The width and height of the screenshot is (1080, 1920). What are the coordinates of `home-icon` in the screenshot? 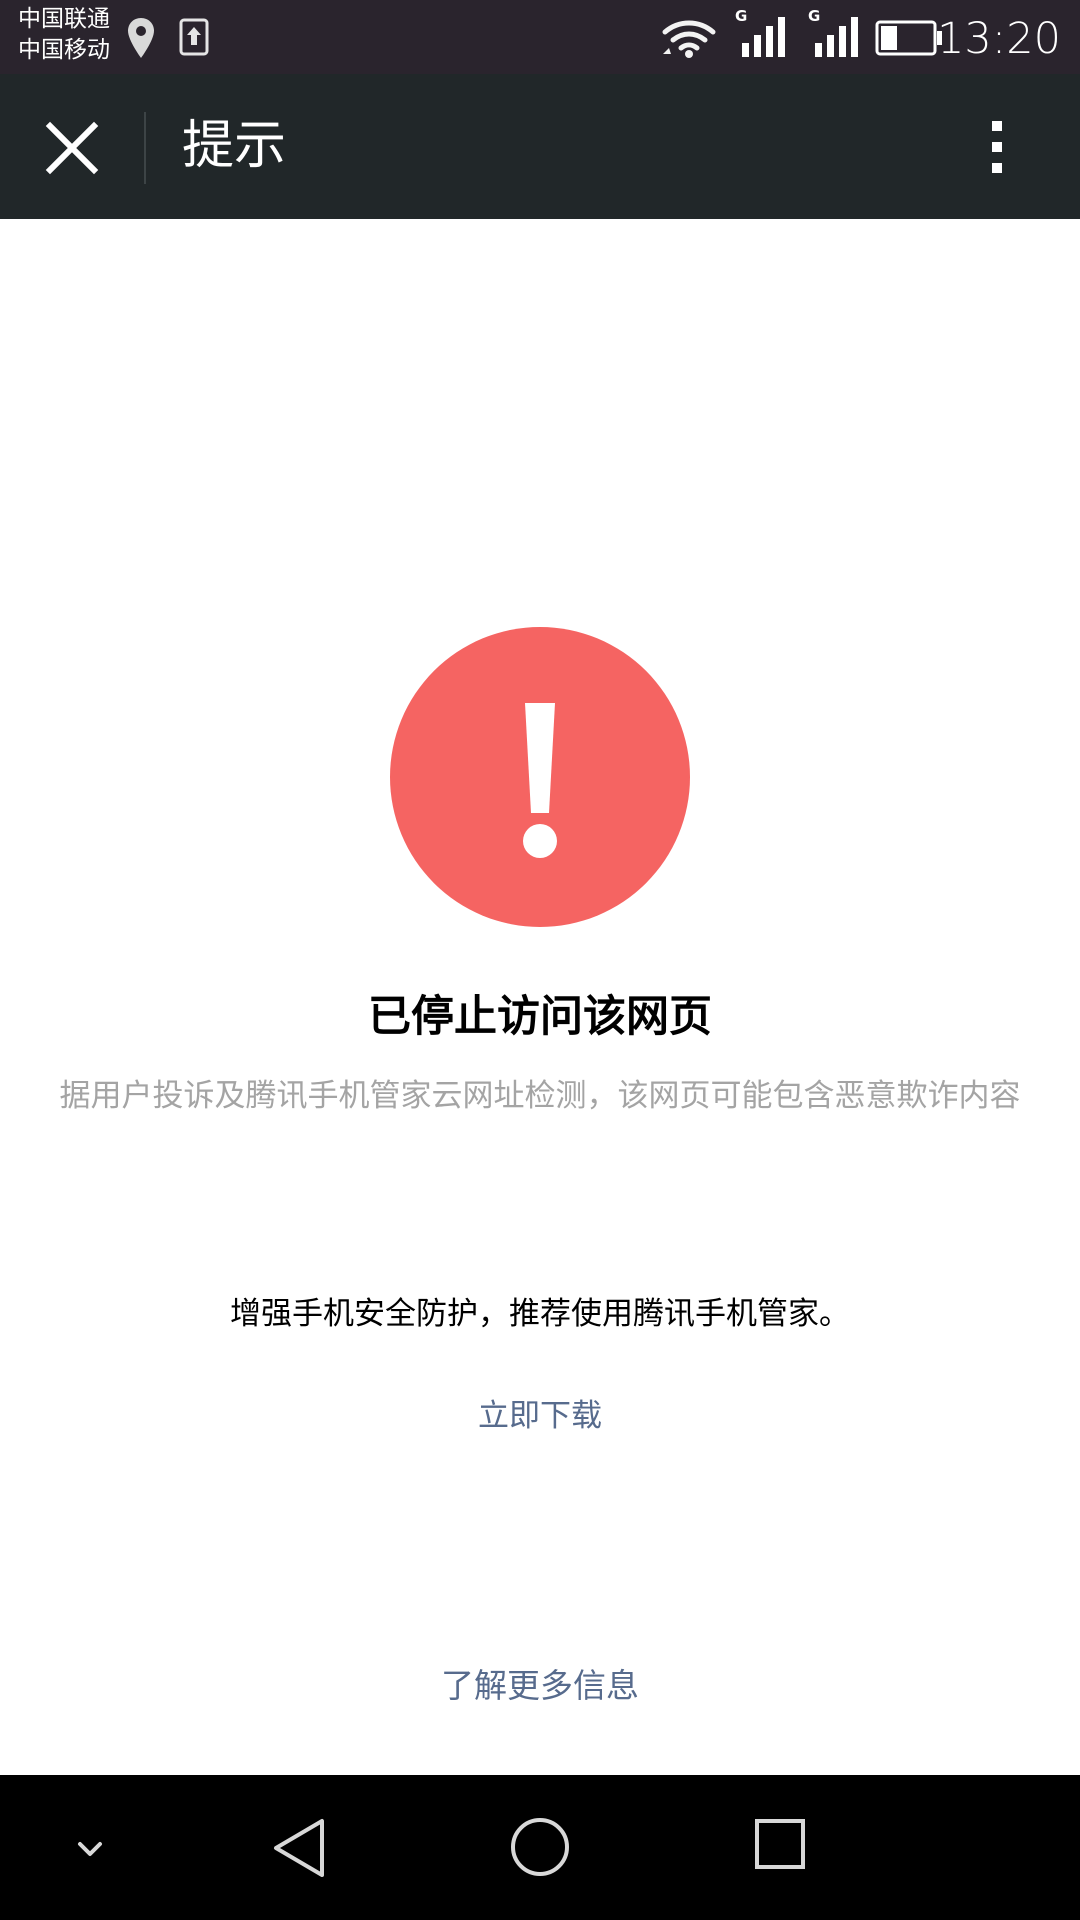 It's located at (540, 1847).